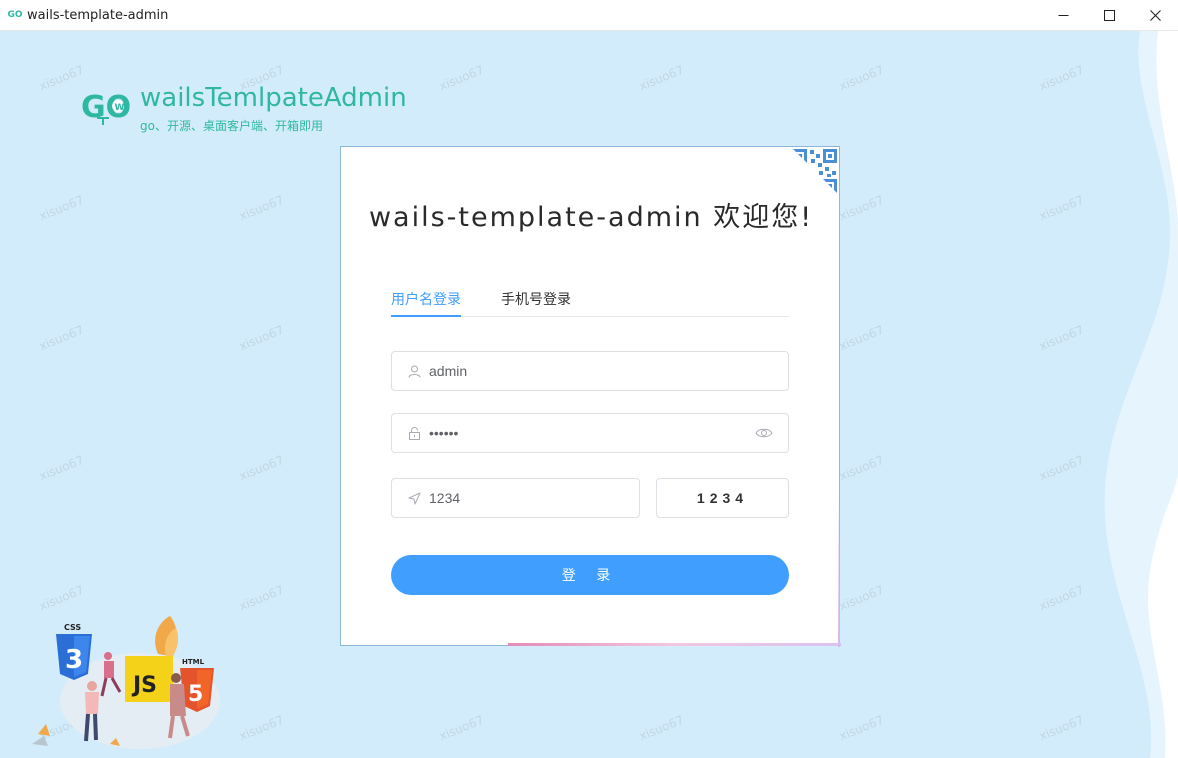 This screenshot has width=1178, height=758. I want to click on username-input, so click(608, 371).